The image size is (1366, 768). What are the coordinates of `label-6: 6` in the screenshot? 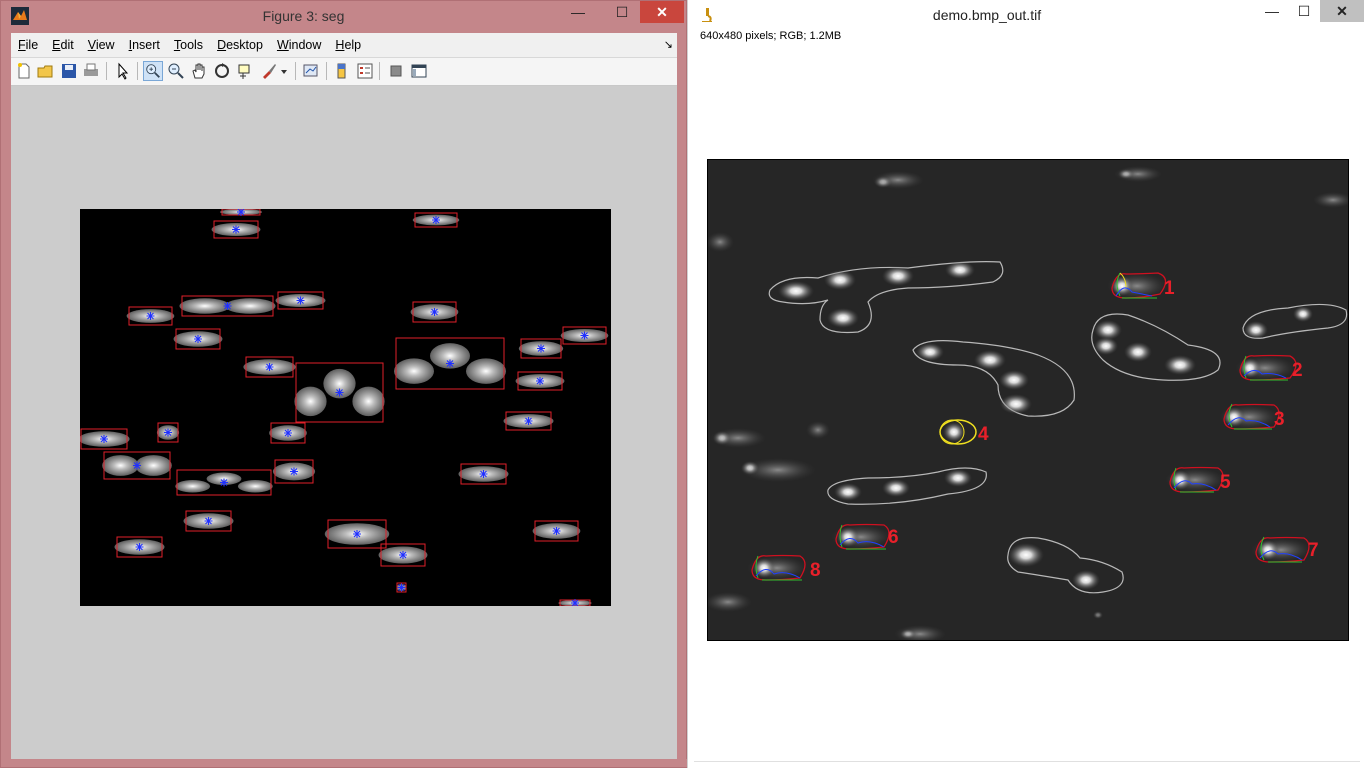 It's located at (893, 537).